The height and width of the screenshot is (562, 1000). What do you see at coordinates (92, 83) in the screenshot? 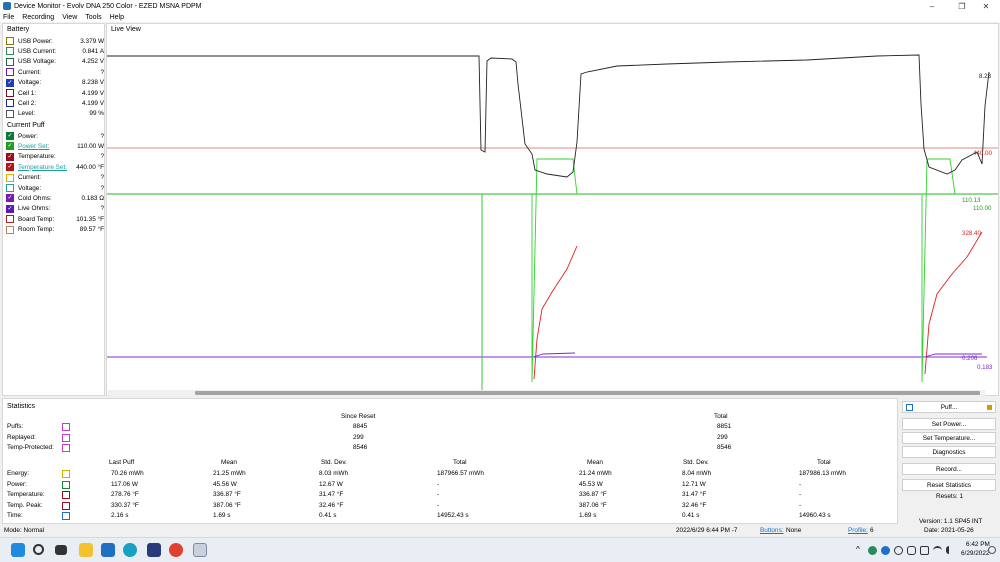
I see `battery-reading-value: 8.238 V` at bounding box center [92, 83].